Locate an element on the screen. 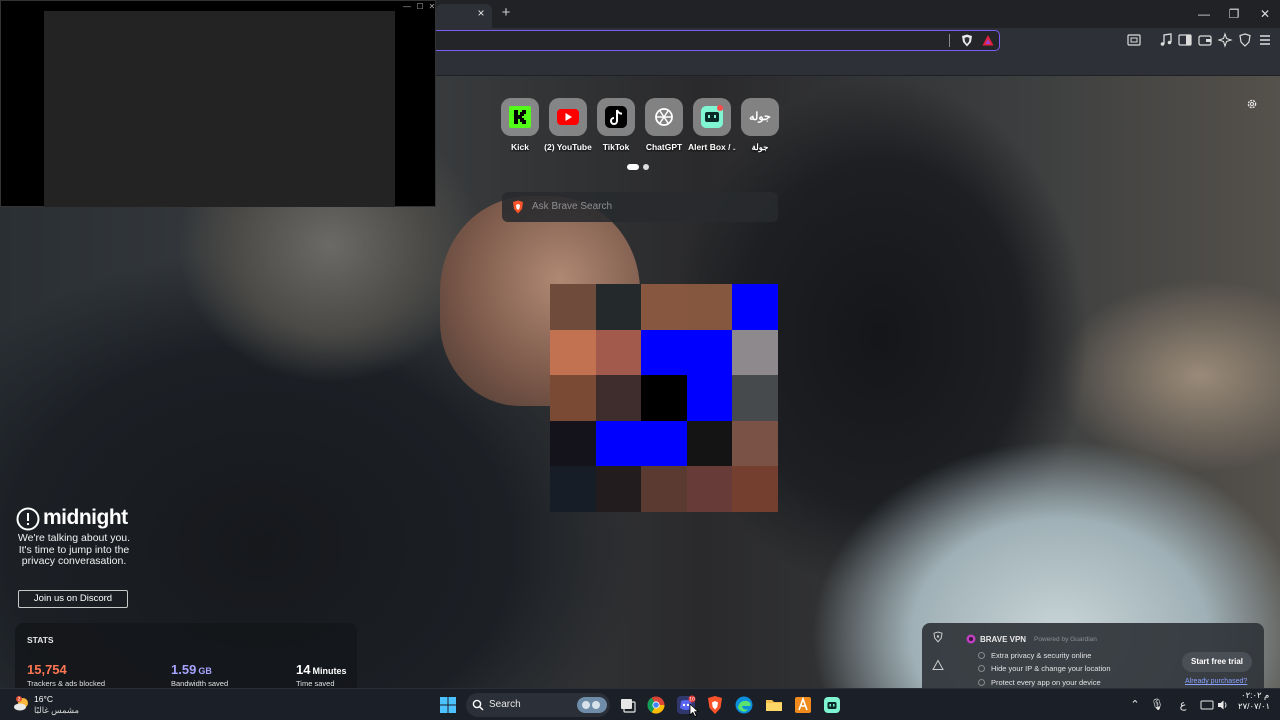  pip-maximize-icon: ☐ is located at coordinates (420, 7).